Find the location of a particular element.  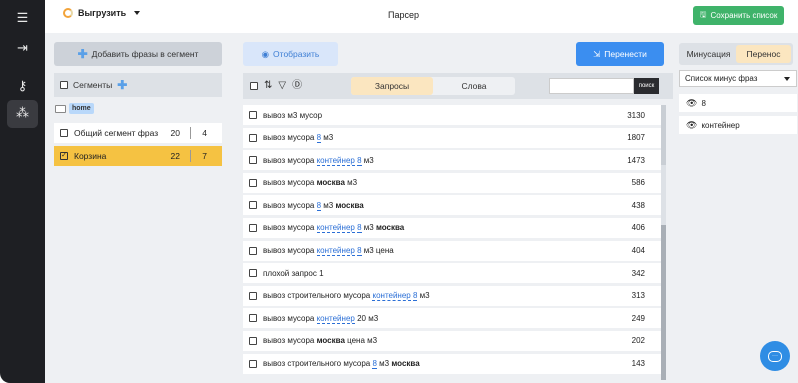

d-badge-icon: Ⓓ is located at coordinates (297, 86).